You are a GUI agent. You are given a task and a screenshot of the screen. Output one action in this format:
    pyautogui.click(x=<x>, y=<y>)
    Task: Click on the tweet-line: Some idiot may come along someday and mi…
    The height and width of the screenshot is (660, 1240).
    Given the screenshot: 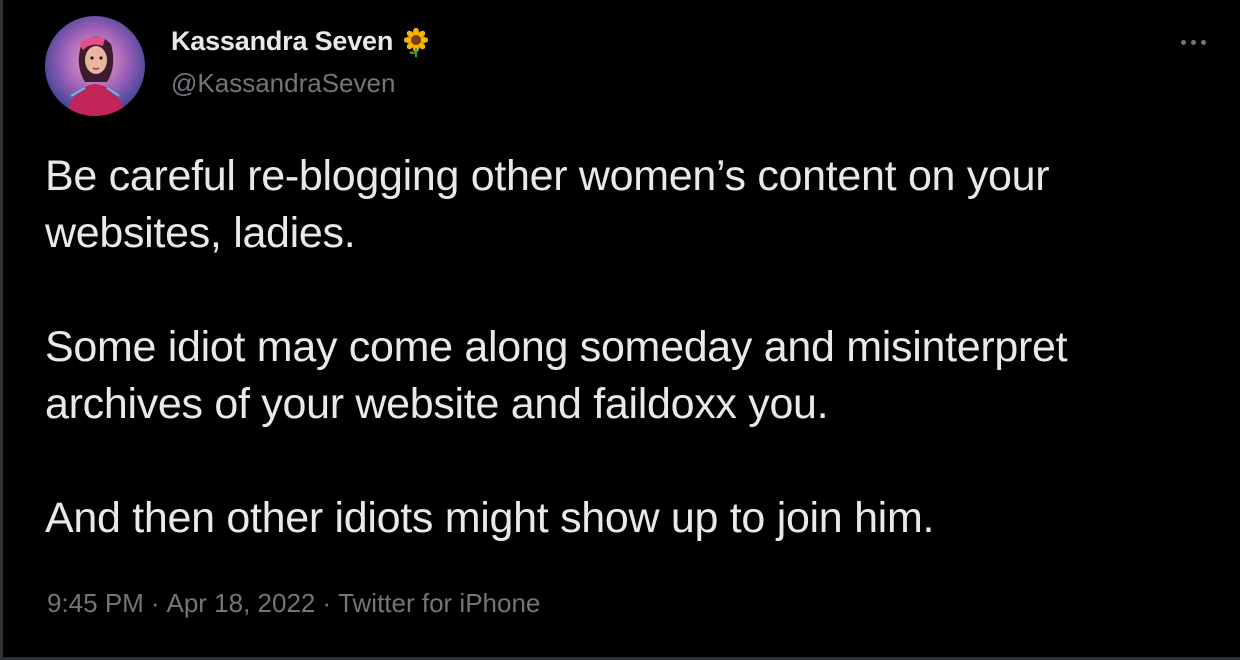 What is the action you would take?
    pyautogui.click(x=556, y=347)
    